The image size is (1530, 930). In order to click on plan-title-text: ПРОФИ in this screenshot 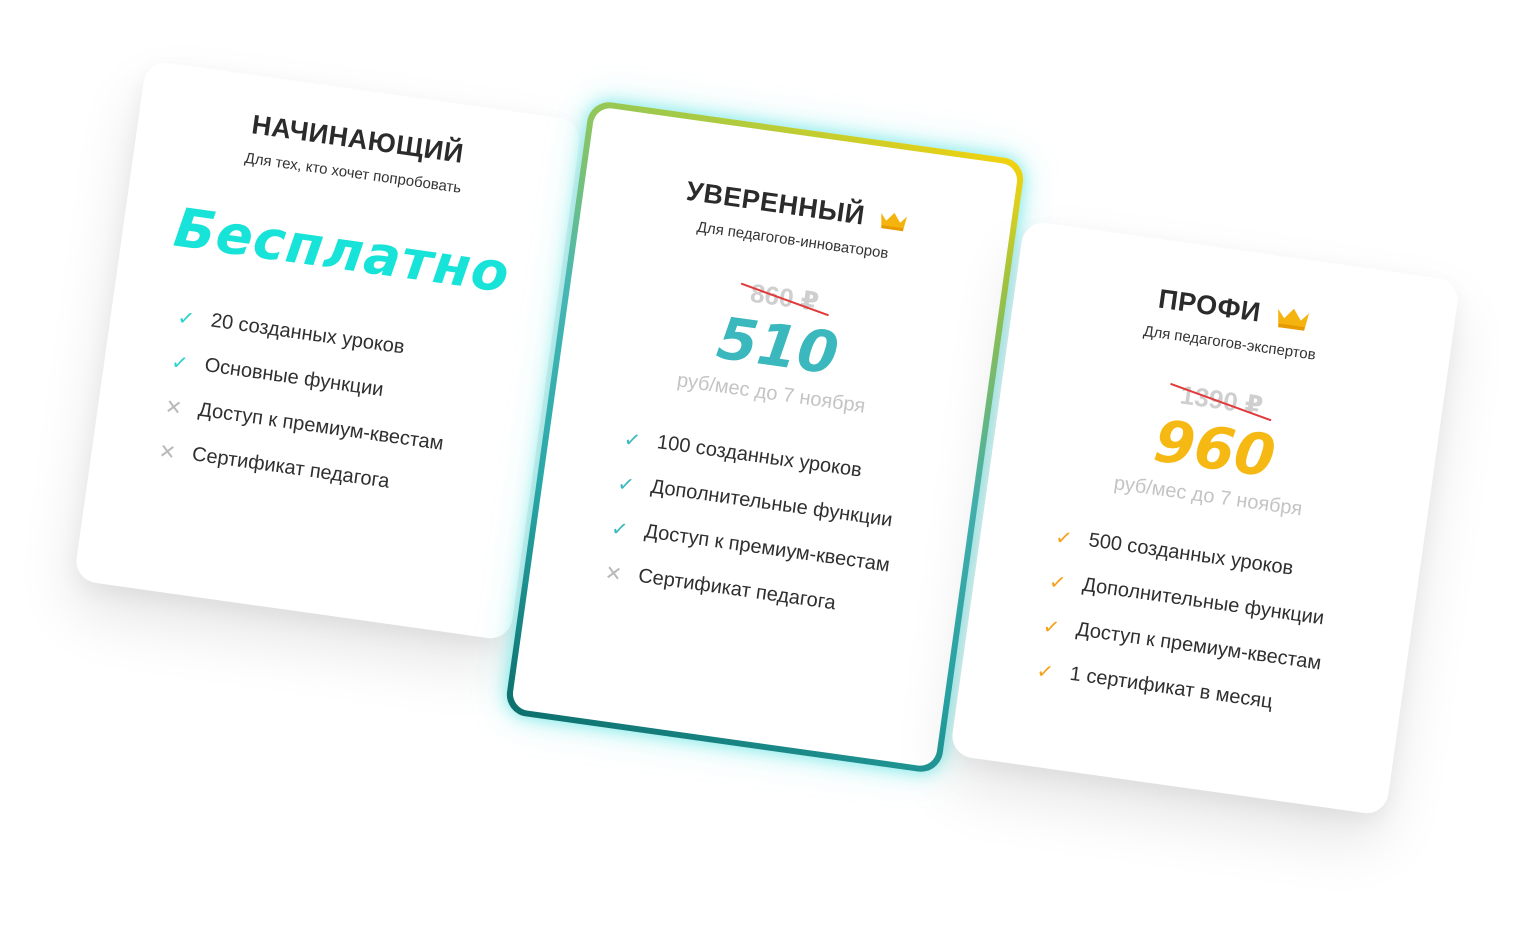, I will do `click(1209, 305)`.